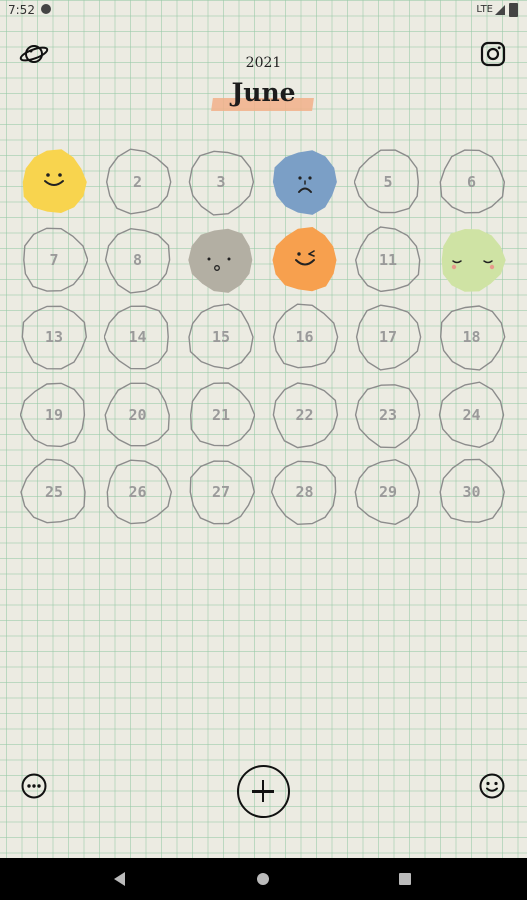 The height and width of the screenshot is (900, 527). I want to click on day-number: 6, so click(471, 182).